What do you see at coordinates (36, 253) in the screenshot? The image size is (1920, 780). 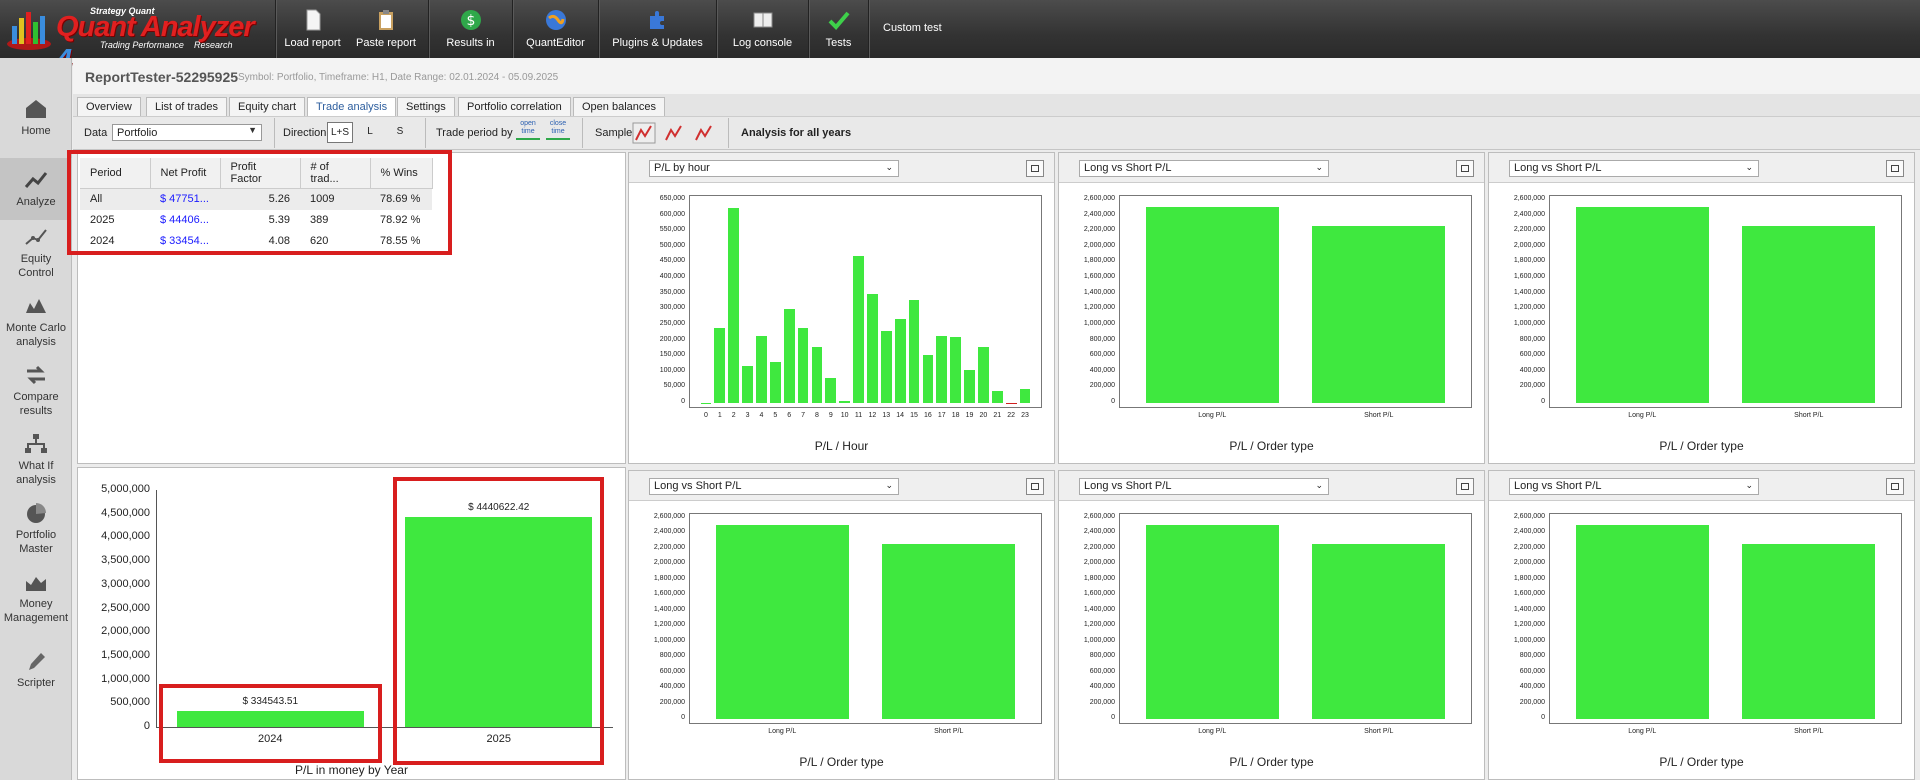 I see `nav-equity-control: Equity Control` at bounding box center [36, 253].